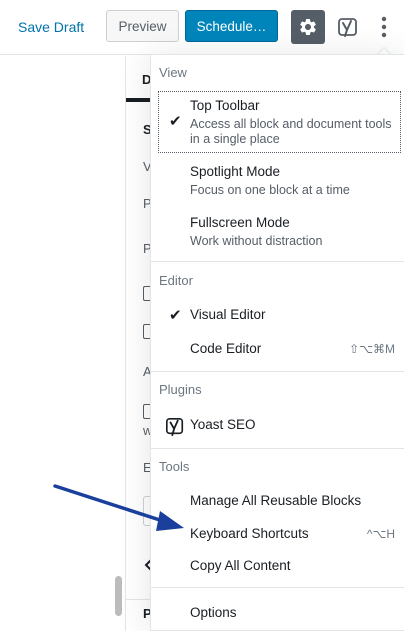 This screenshot has height=631, width=404. I want to click on menu-item-copy-all-content: Copy All Content, so click(277, 565).